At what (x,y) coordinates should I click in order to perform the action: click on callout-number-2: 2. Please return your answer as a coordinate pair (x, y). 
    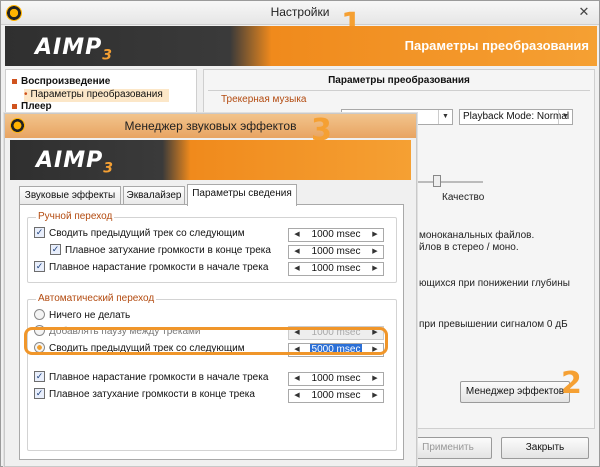
    Looking at the image, I should click on (571, 383).